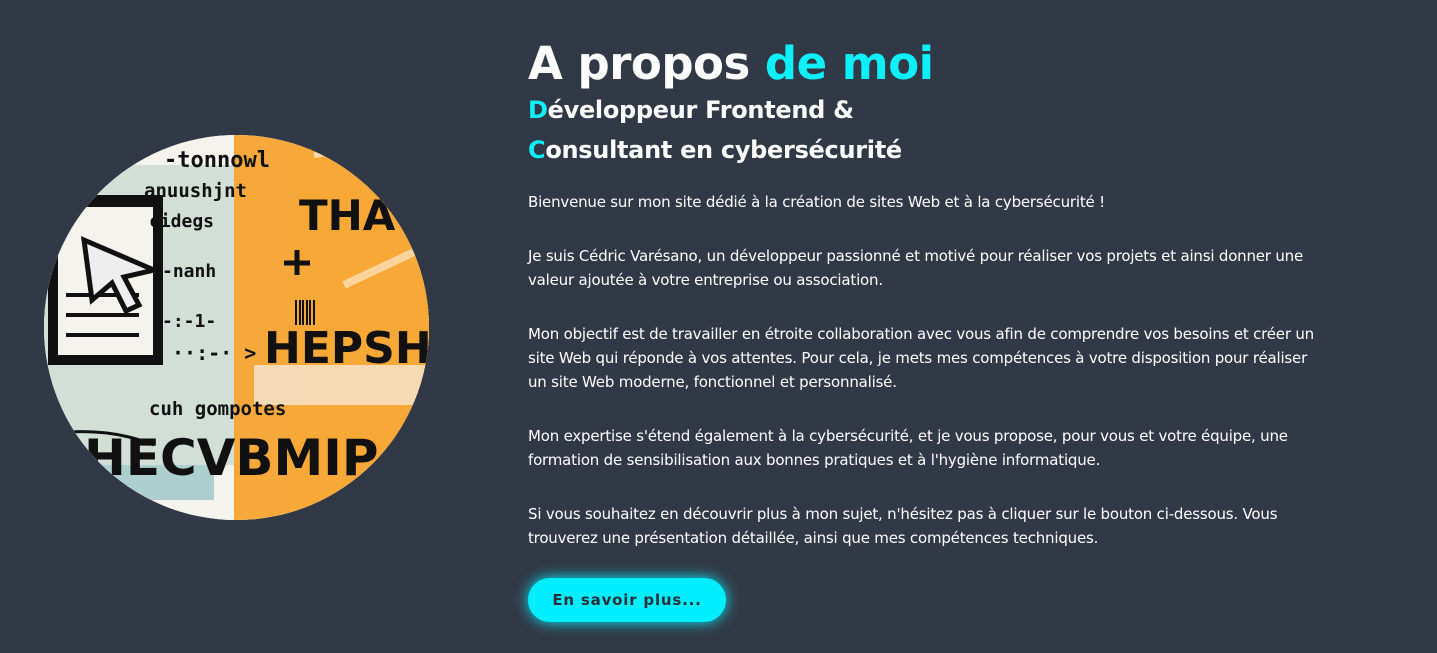 The image size is (1437, 653). What do you see at coordinates (538, 110) in the screenshot?
I see `subtitle-line1-initial: D` at bounding box center [538, 110].